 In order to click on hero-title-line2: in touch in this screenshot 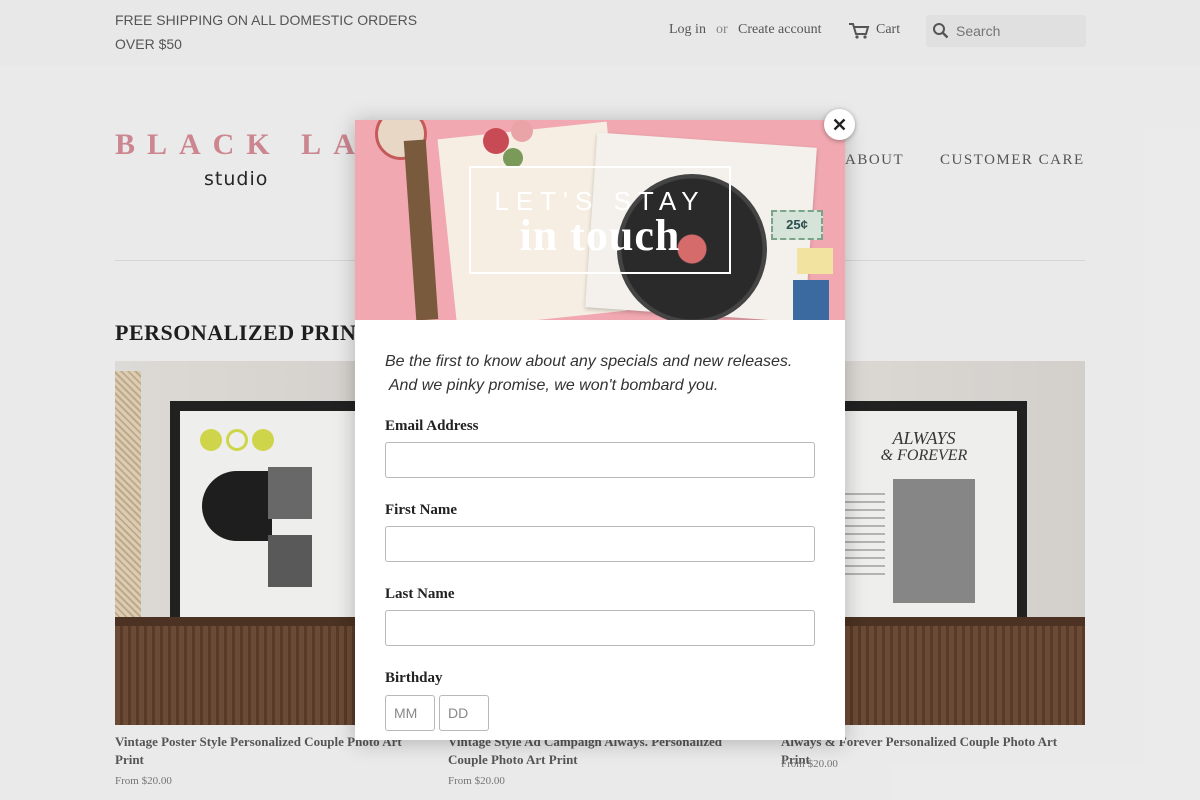, I will do `click(600, 235)`.